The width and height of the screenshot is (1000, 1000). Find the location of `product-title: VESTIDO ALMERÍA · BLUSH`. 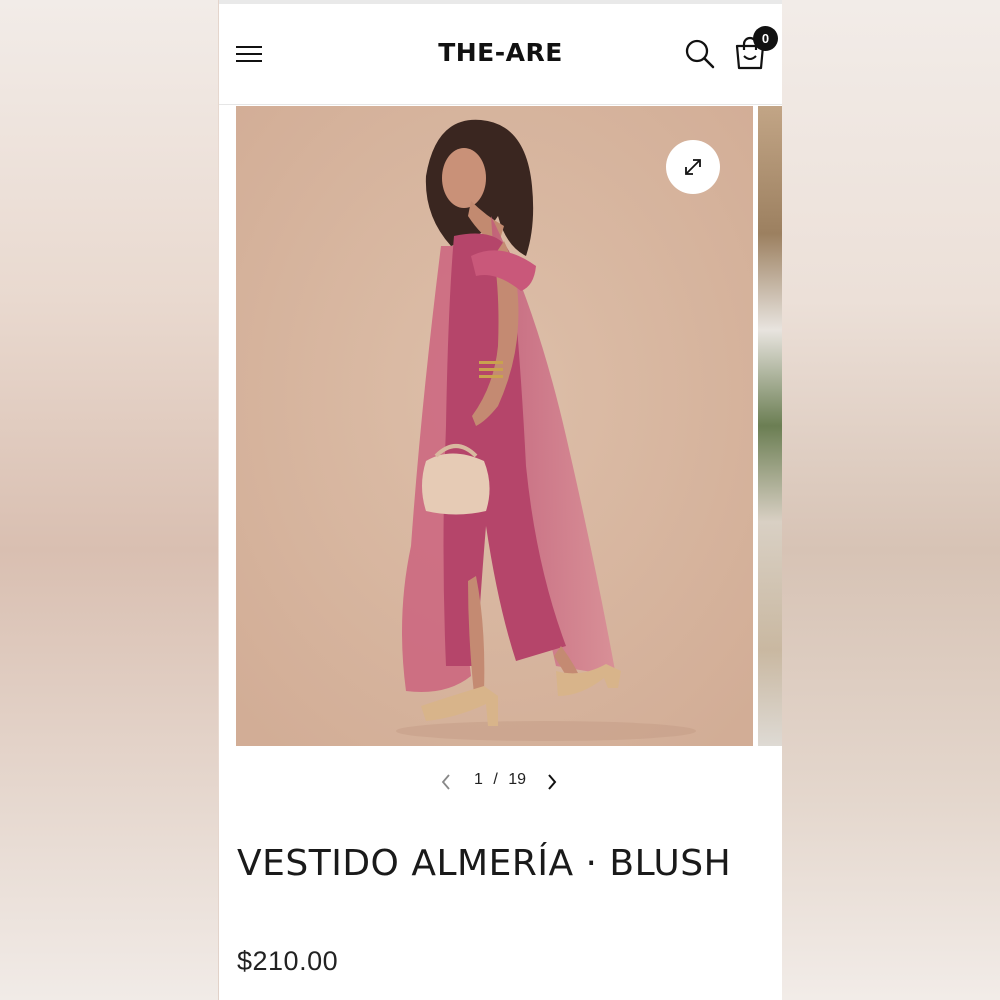

product-title: VESTIDO ALMERÍA · BLUSH is located at coordinates (484, 863).